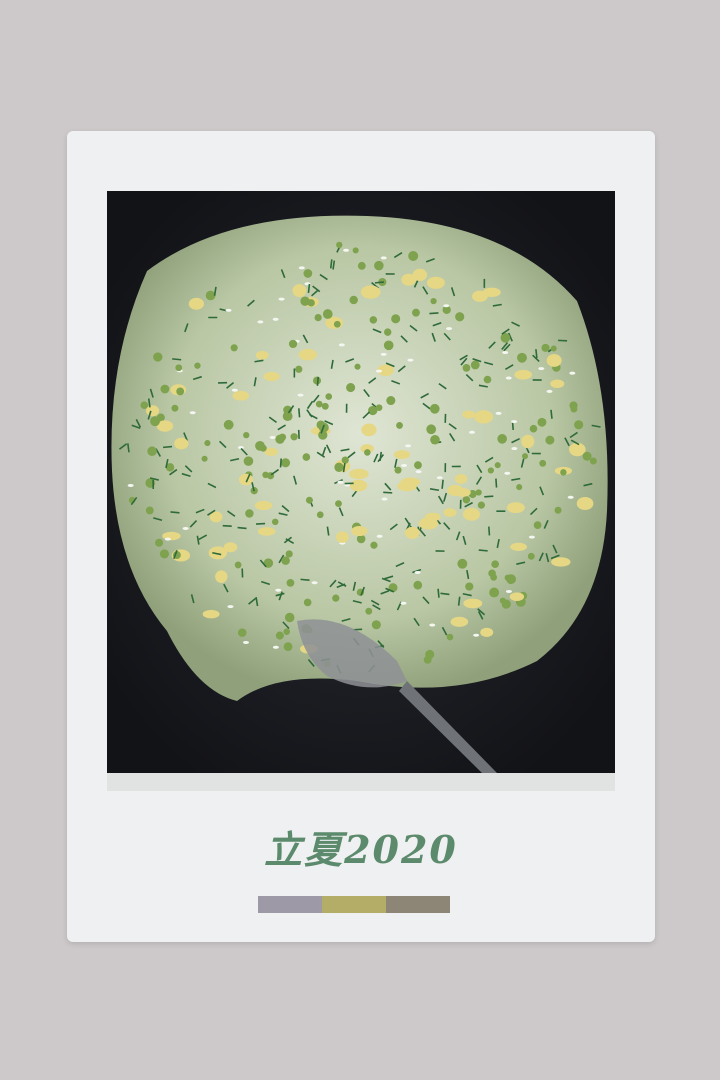  I want to click on swatch-olive, so click(354, 904).